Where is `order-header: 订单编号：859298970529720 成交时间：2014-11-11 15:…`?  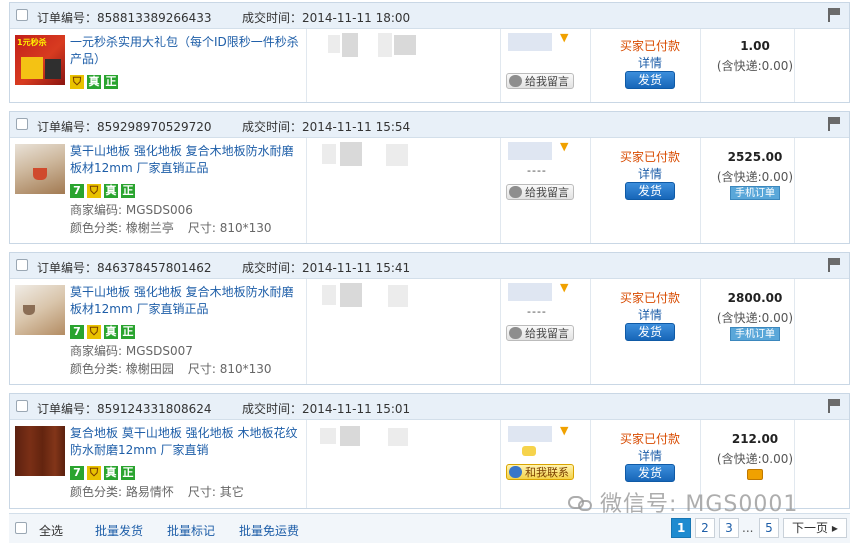
order-header: 订单编号：859298970529720 成交时间：2014-11-11 15:… is located at coordinates (429, 125).